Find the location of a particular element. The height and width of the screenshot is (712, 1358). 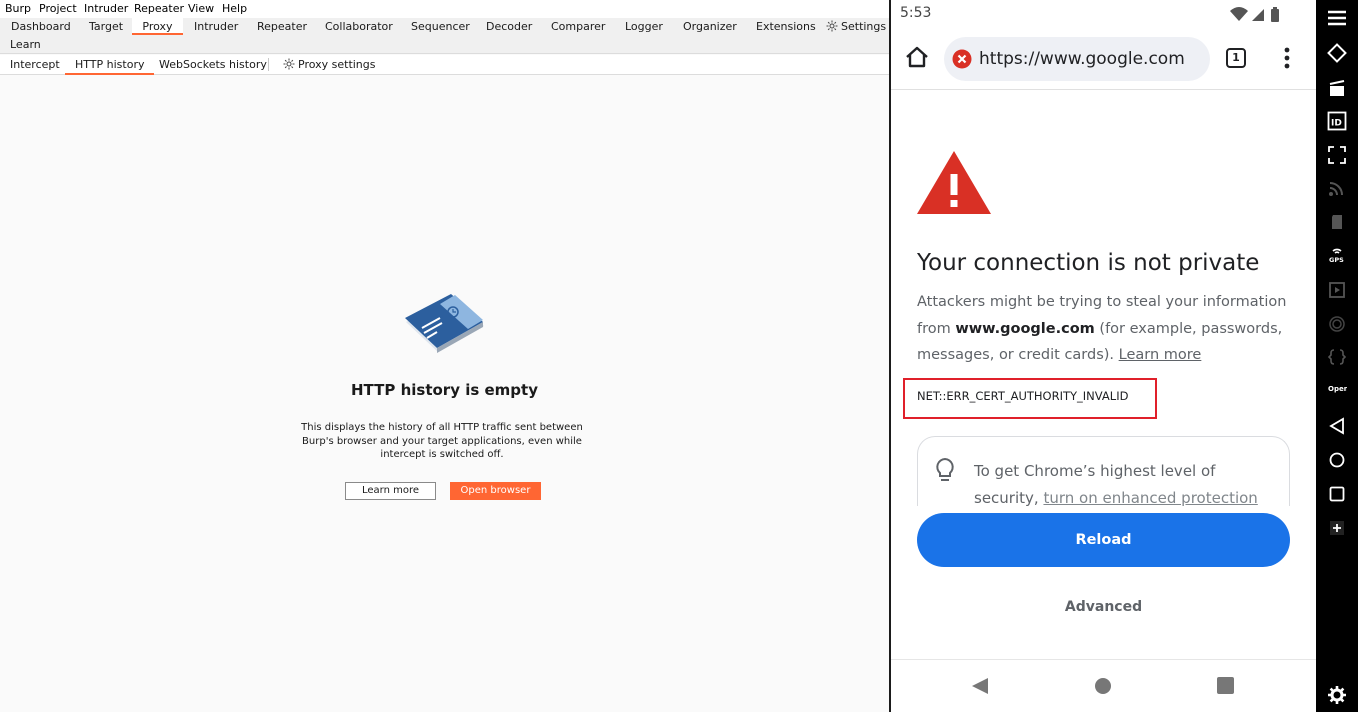

opengapps-icon: Open GAPPS is located at coordinates (1337, 392).